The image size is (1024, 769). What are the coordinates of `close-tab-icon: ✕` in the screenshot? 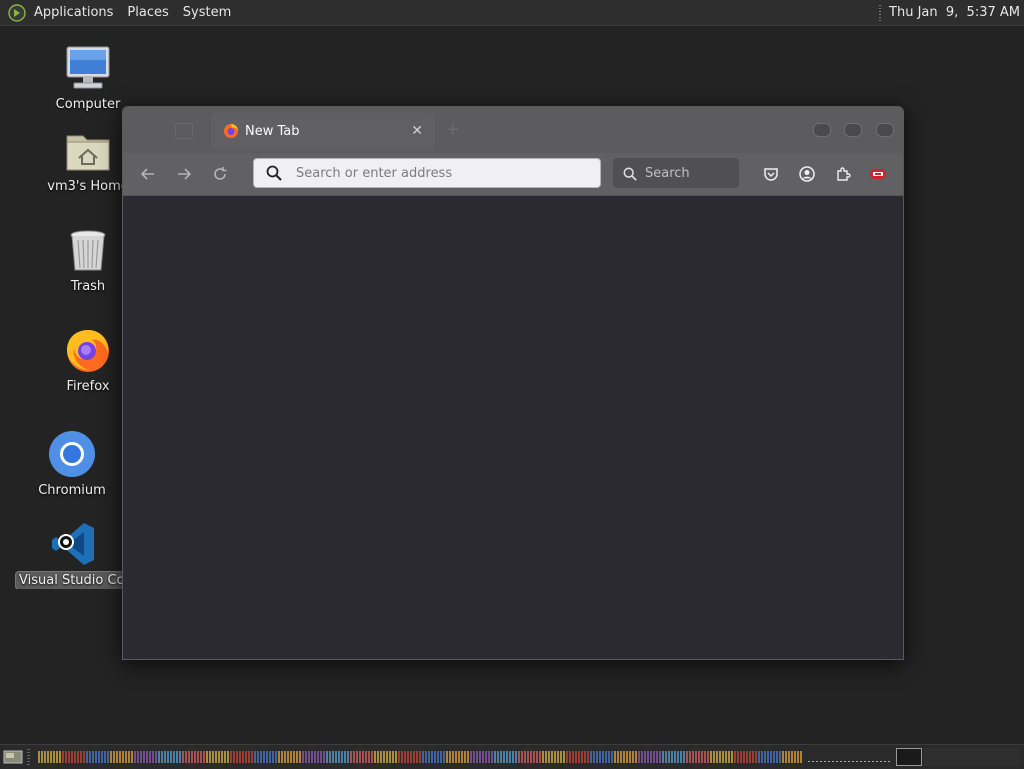 It's located at (417, 131).